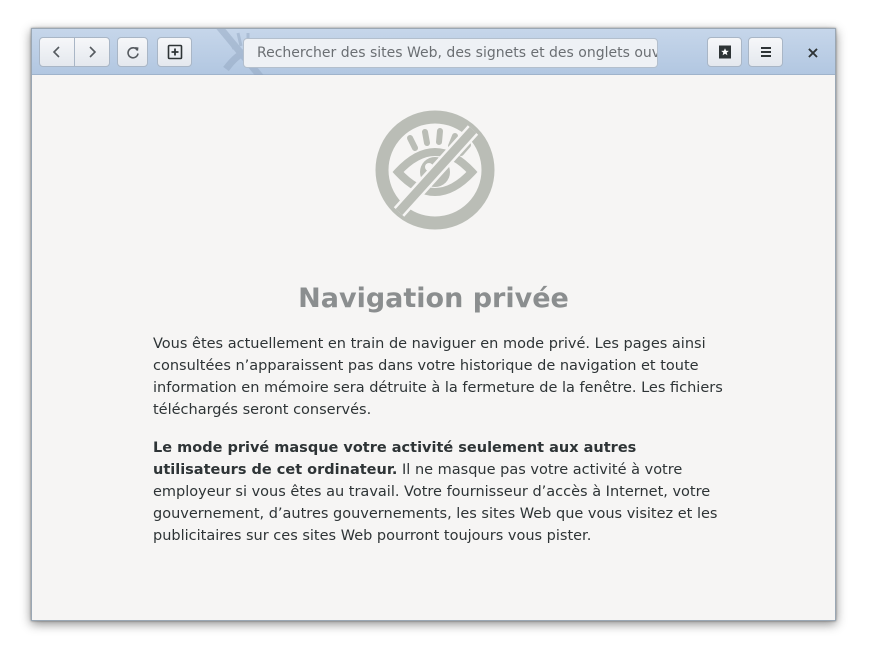 This screenshot has width=871, height=659. I want to click on hamburger-menu-icon, so click(765, 52).